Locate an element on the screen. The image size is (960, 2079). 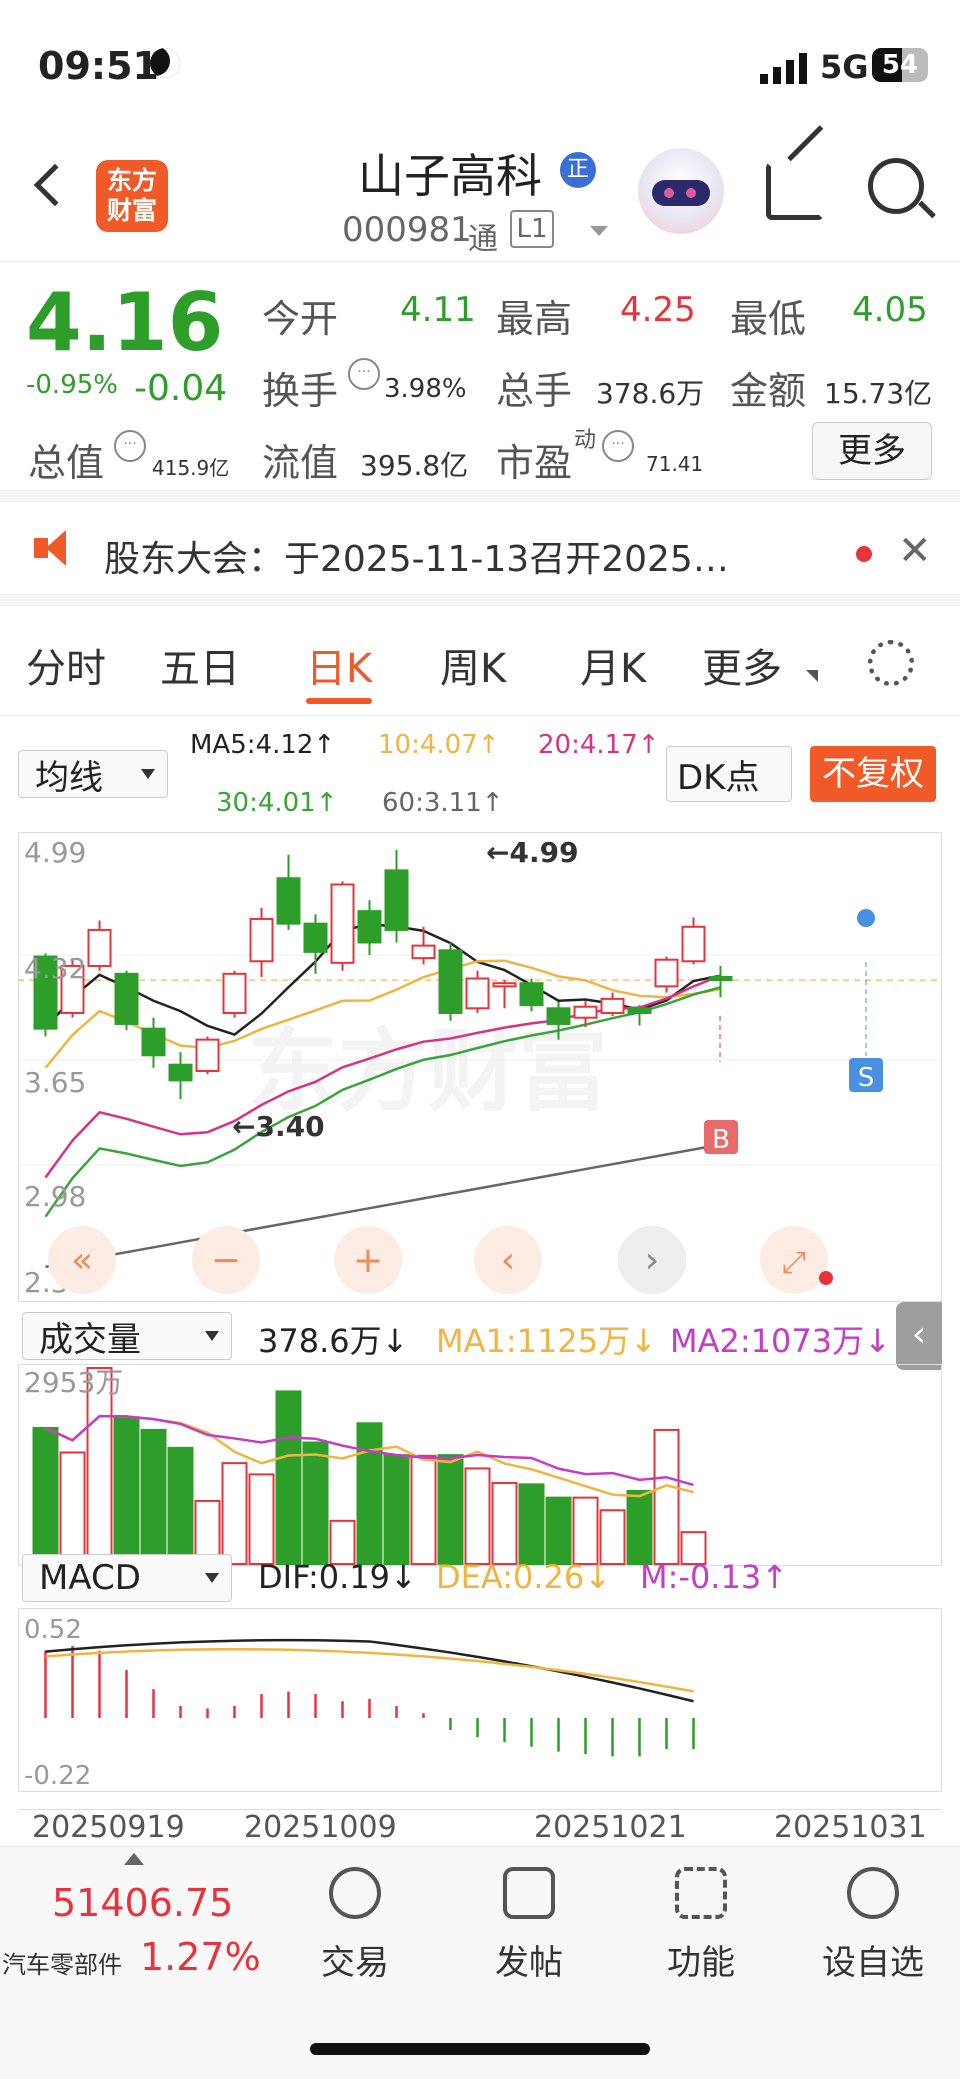
gear-icon is located at coordinates (891, 663).